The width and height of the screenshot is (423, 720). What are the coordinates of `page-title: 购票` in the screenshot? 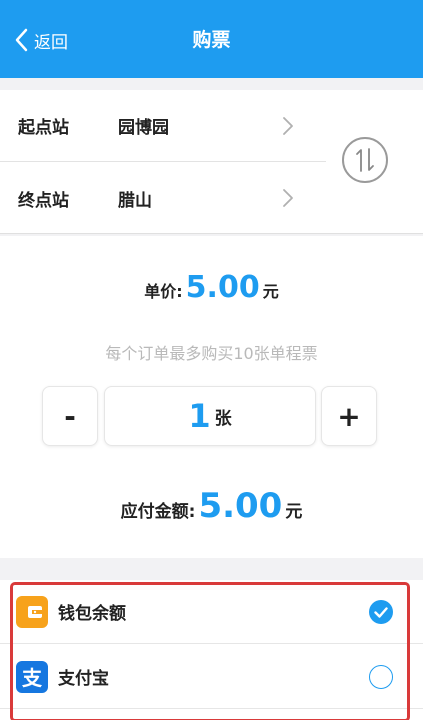 It's located at (211, 40).